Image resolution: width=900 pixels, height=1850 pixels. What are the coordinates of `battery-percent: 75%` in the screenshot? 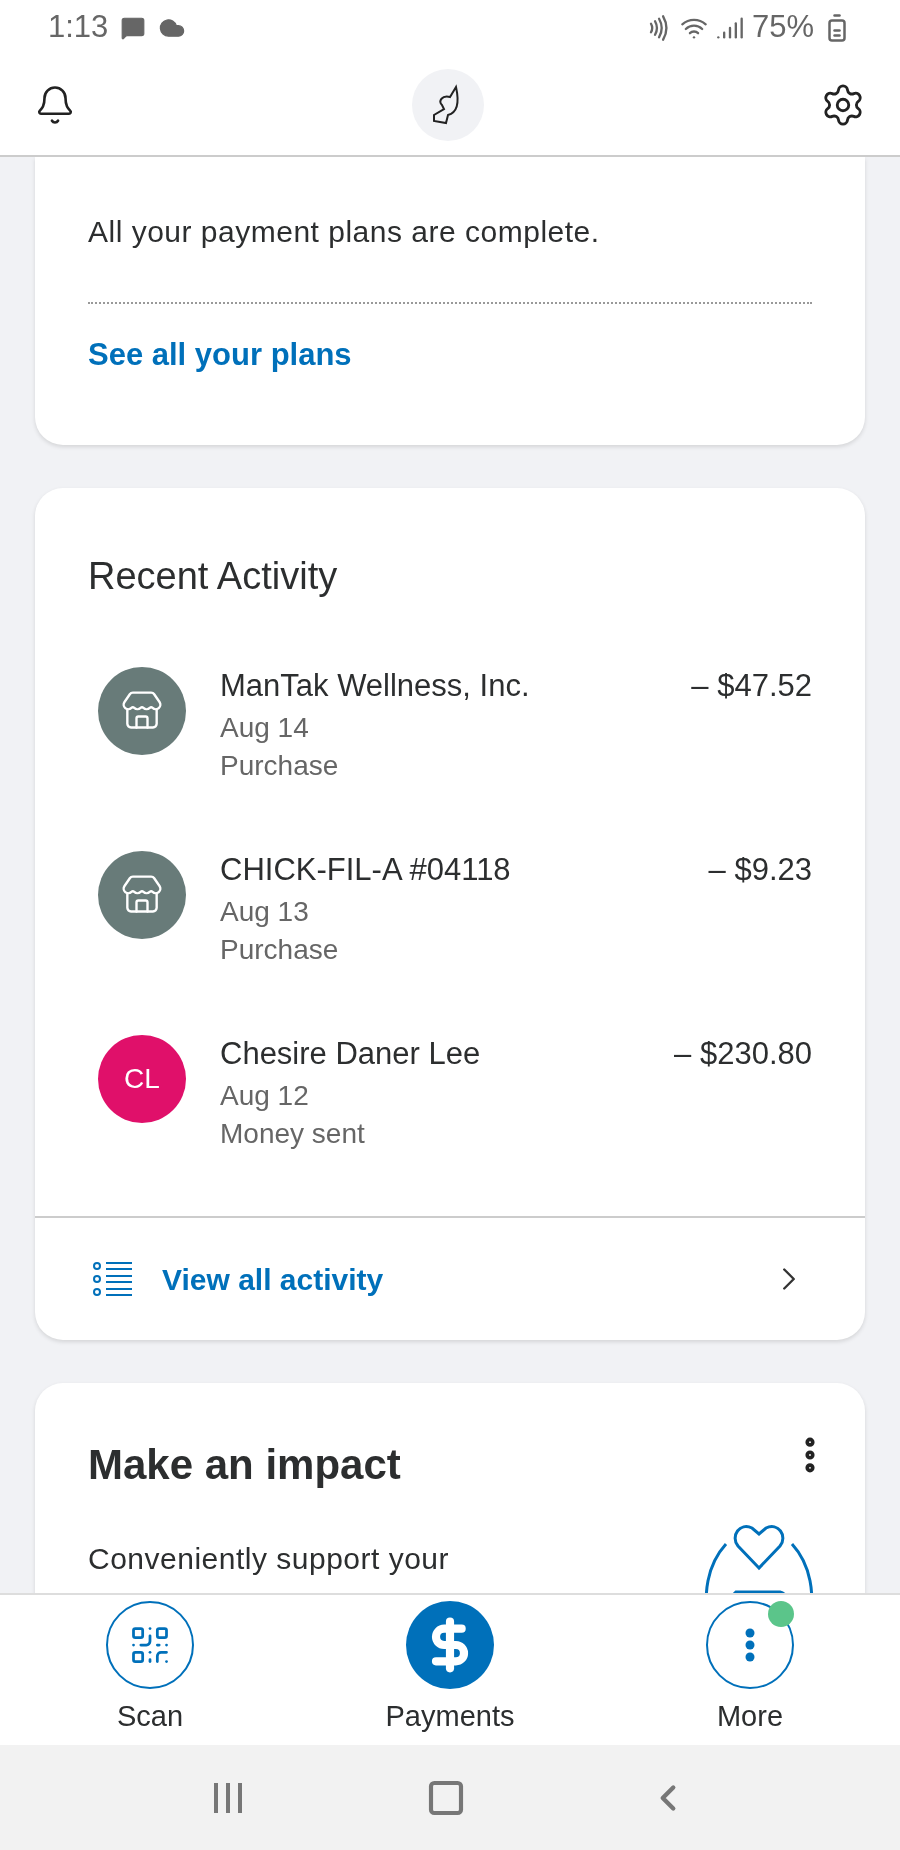 It's located at (782, 27).